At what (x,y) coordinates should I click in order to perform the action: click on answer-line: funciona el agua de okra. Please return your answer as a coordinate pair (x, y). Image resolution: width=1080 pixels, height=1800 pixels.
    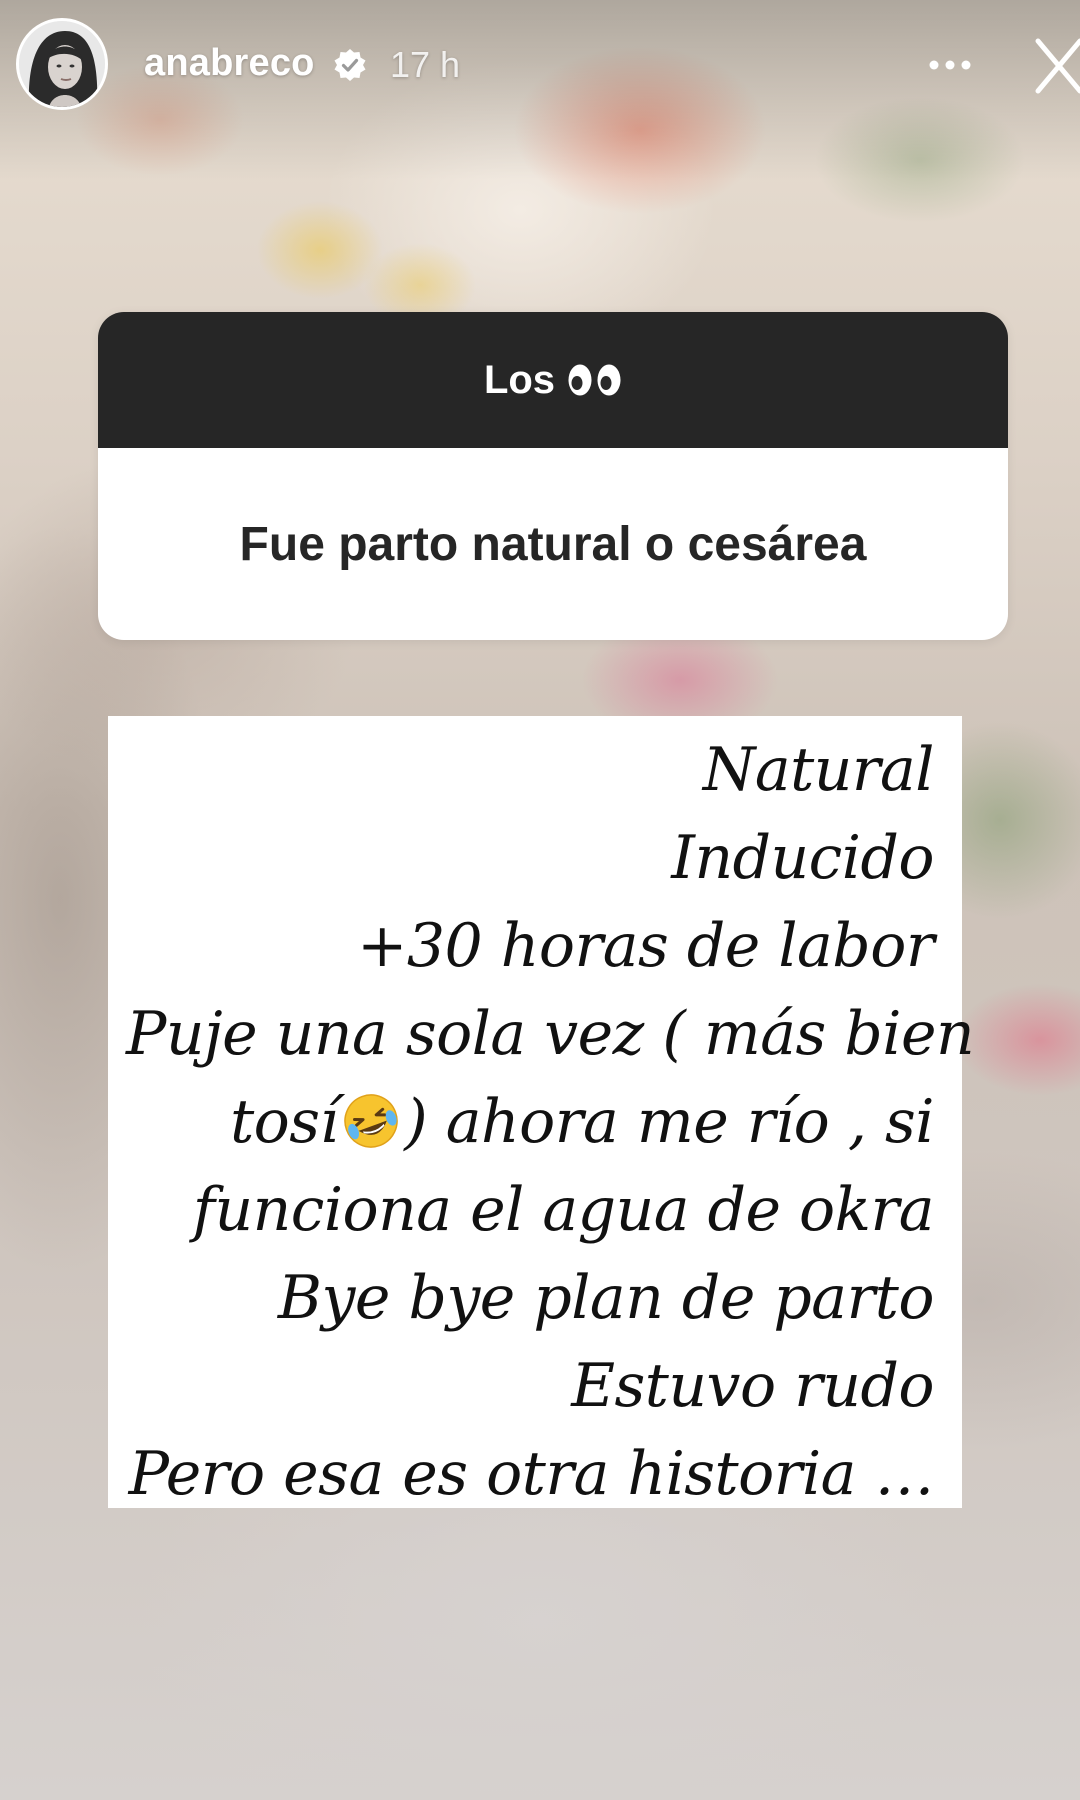
    Looking at the image, I should click on (563, 1210).